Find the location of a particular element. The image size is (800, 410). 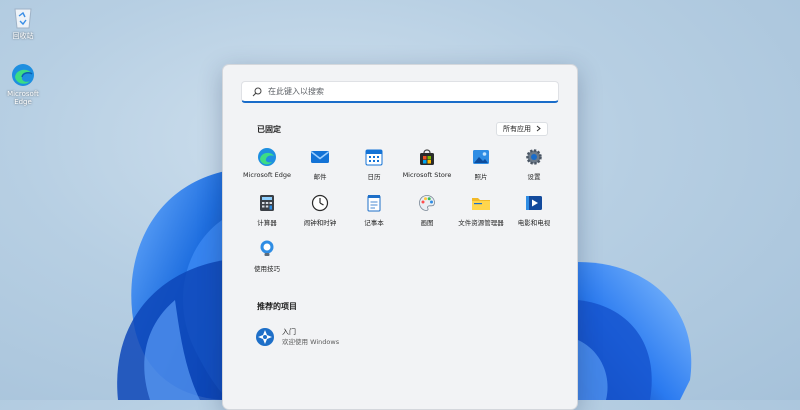

pinned-app-notepad: 记事本 is located at coordinates (374, 214).